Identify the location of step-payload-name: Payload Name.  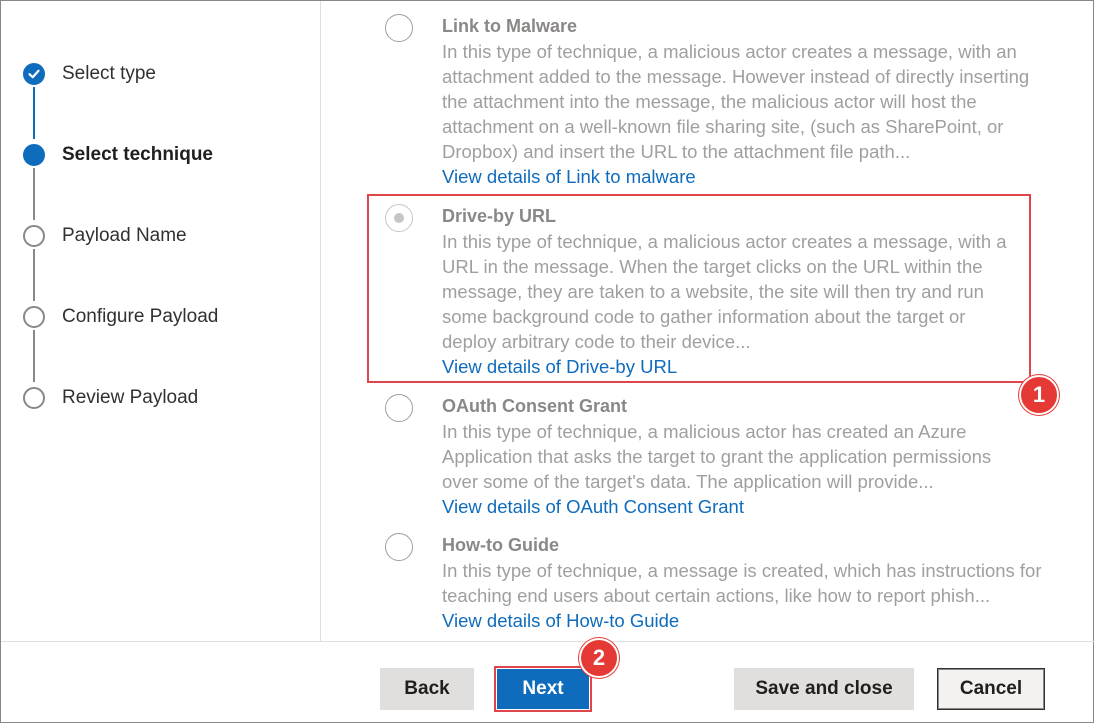
(105, 236).